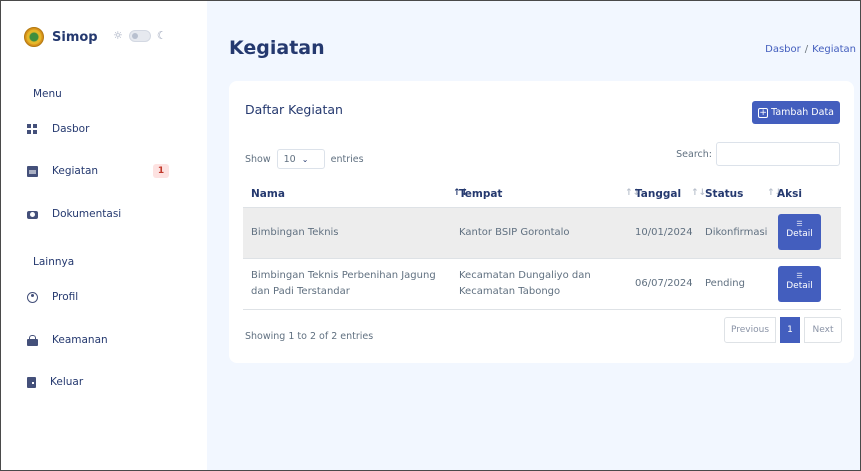 The height and width of the screenshot is (471, 861). I want to click on breadcrumb-link-dasbor: Dasbor, so click(783, 49).